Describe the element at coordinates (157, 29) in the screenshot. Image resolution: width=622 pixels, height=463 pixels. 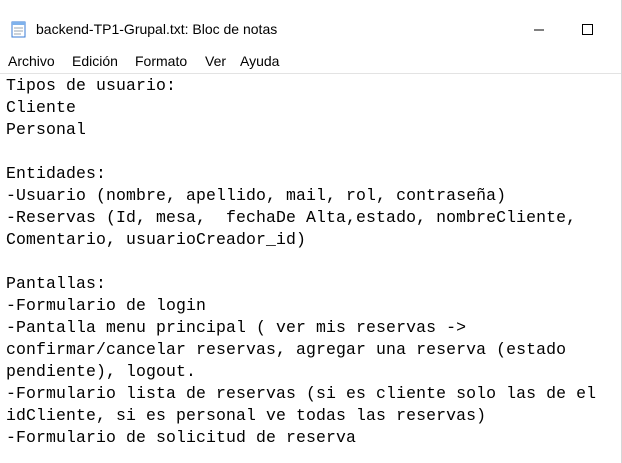
I see `window-title: backend-TP1-Grupal.txt: Bloc de notas` at that location.